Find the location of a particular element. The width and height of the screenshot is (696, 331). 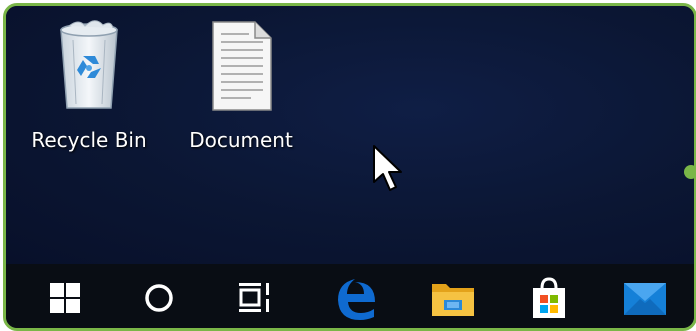

document-icon is located at coordinates (242, 66).